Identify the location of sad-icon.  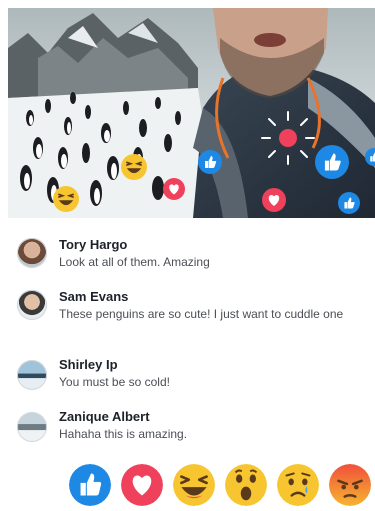
(298, 485).